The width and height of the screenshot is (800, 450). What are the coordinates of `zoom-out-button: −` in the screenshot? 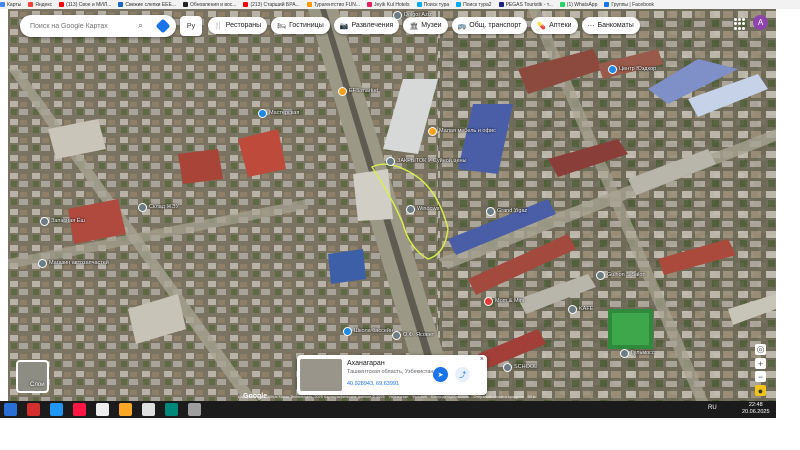 It's located at (760, 376).